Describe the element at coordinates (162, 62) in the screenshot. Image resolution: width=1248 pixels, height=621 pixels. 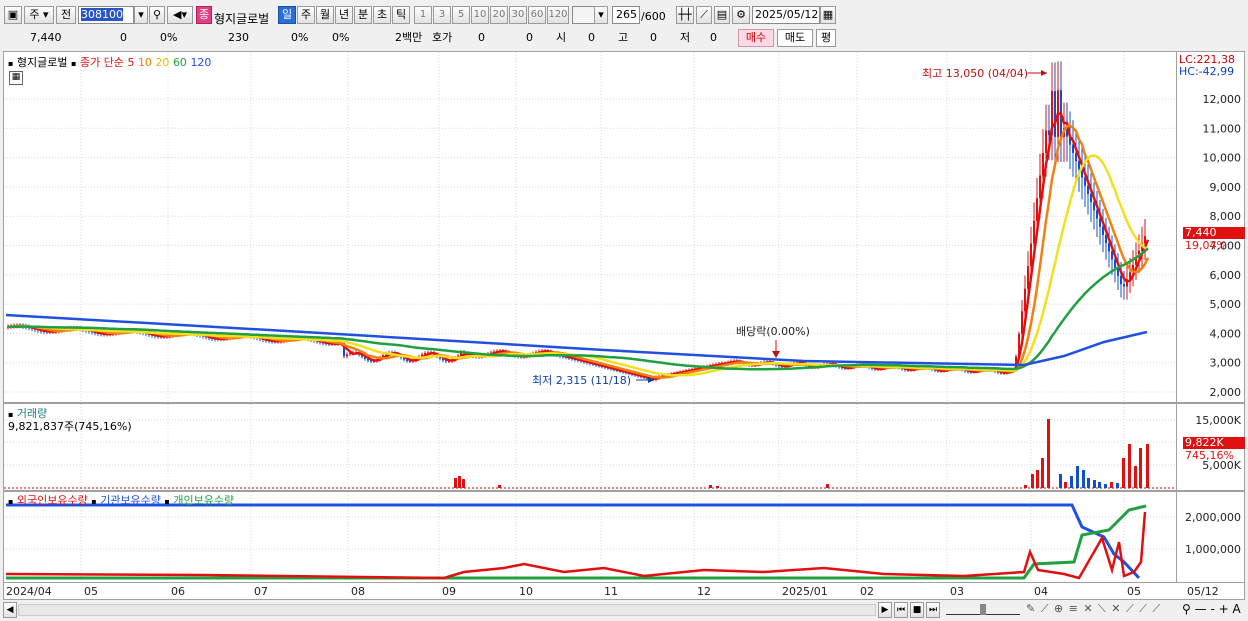
I see `legend-ma20: 20` at that location.